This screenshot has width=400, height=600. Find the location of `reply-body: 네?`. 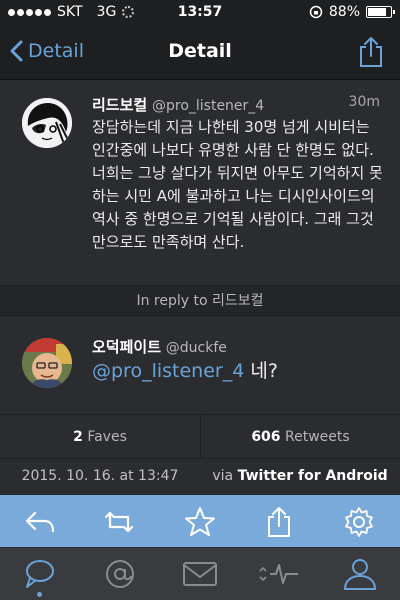

reply-body: 네? is located at coordinates (261, 371).